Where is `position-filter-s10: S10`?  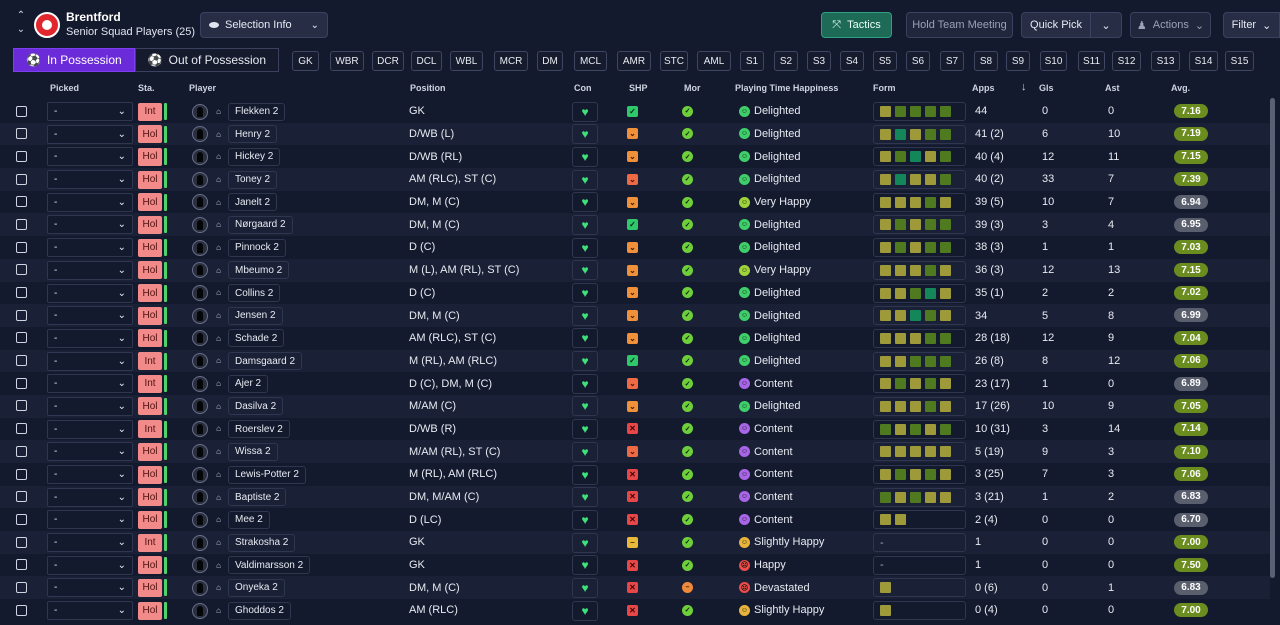 position-filter-s10: S10 is located at coordinates (1053, 61).